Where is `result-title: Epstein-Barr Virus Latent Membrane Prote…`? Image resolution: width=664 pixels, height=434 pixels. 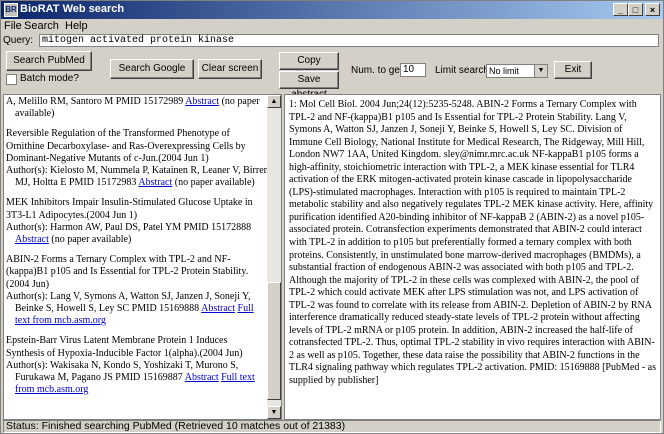
result-title: Epstein-Barr Virus Latent Membrane Prote… is located at coordinates (124, 347).